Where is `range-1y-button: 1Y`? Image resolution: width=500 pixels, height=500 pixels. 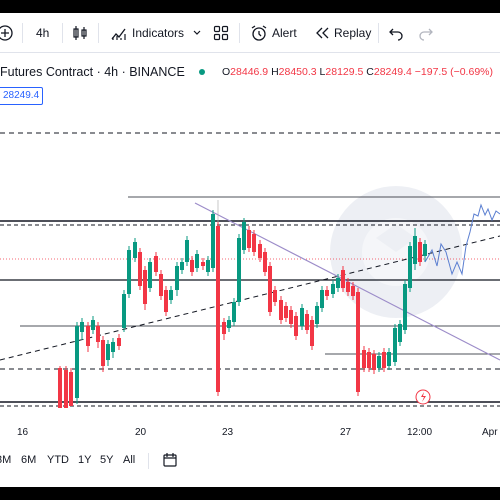 range-1y-button: 1Y is located at coordinates (84, 460).